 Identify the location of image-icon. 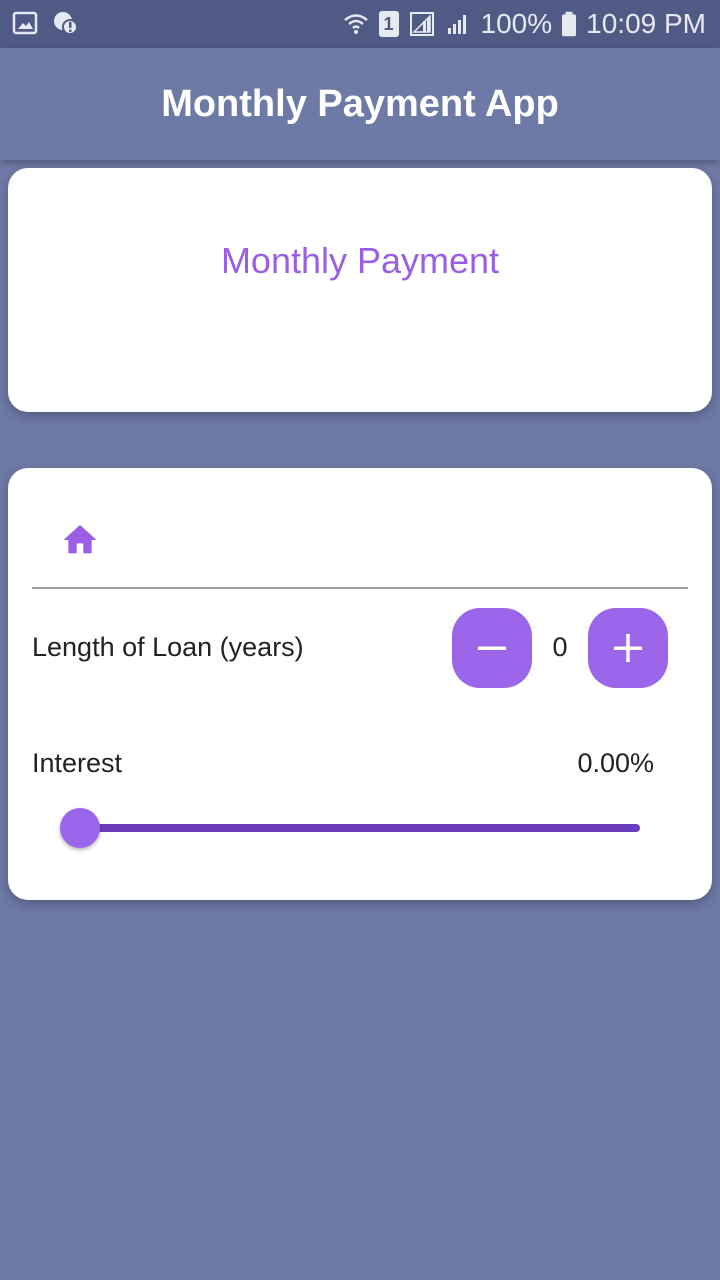
(25, 23).